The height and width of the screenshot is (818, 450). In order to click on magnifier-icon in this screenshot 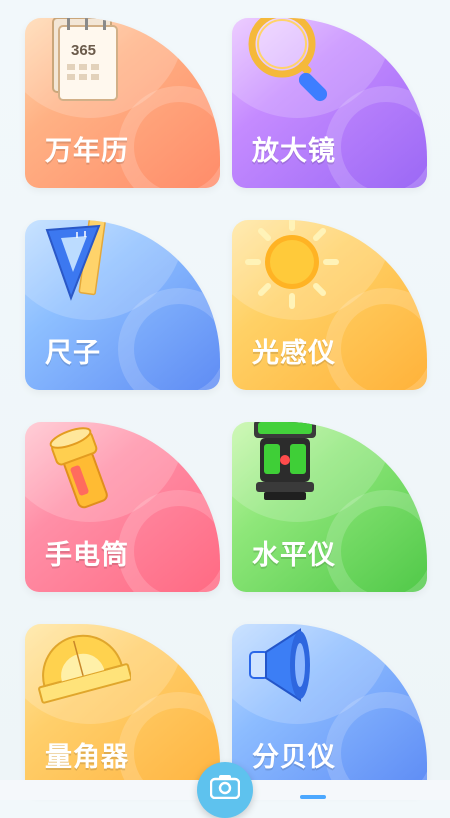, I will do `click(288, 60)`.